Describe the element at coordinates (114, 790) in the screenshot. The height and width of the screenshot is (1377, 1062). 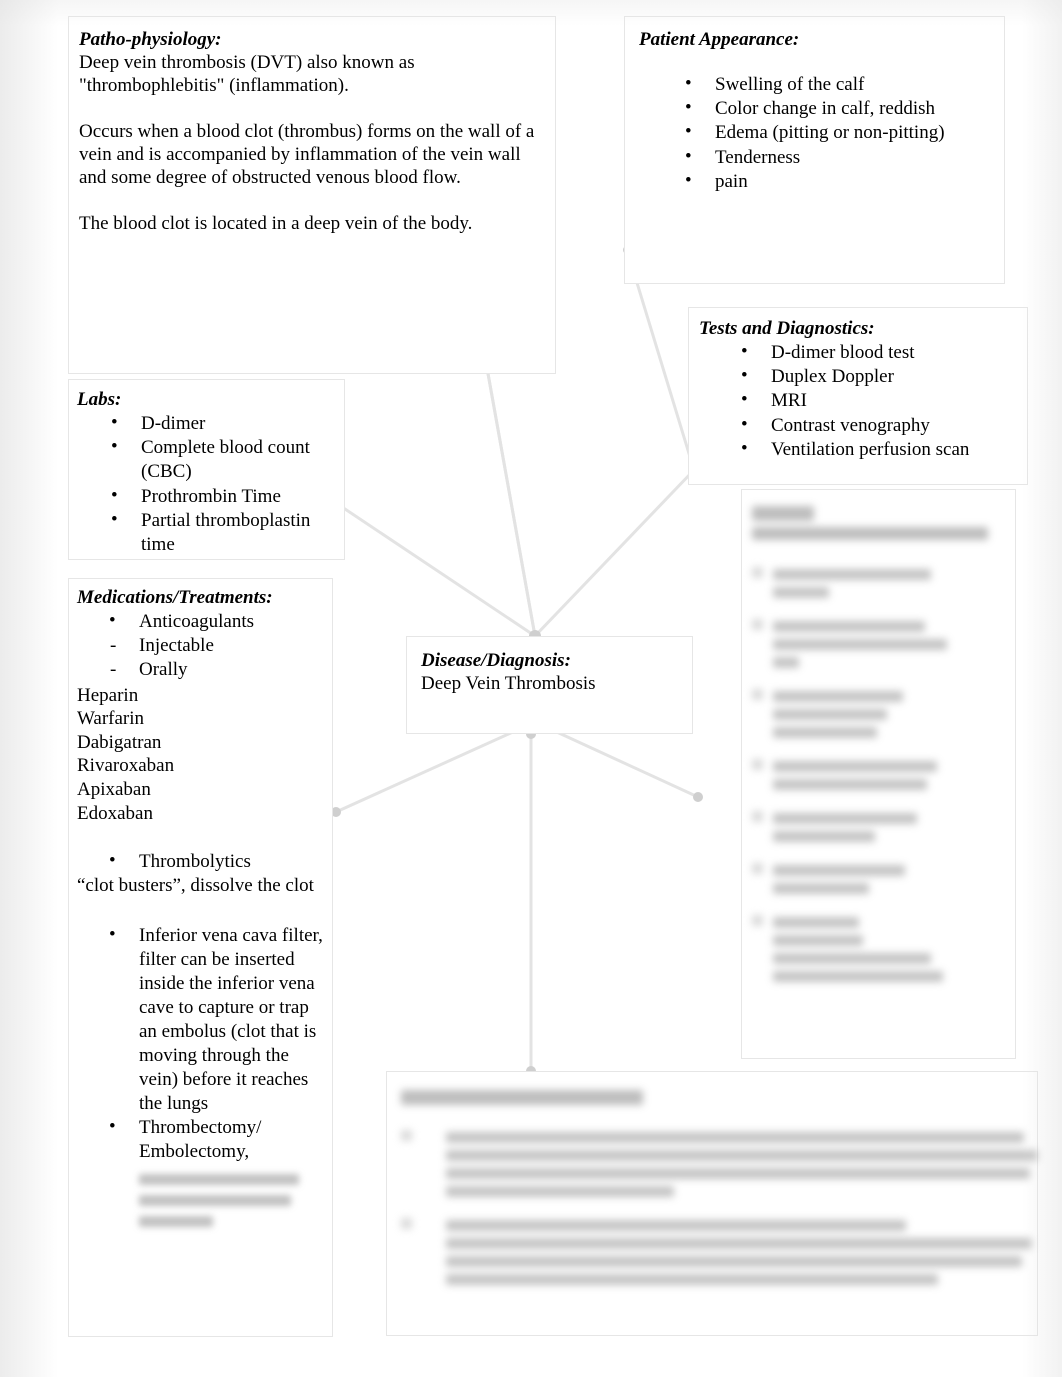
I see `drug-name: Apixaban` at that location.